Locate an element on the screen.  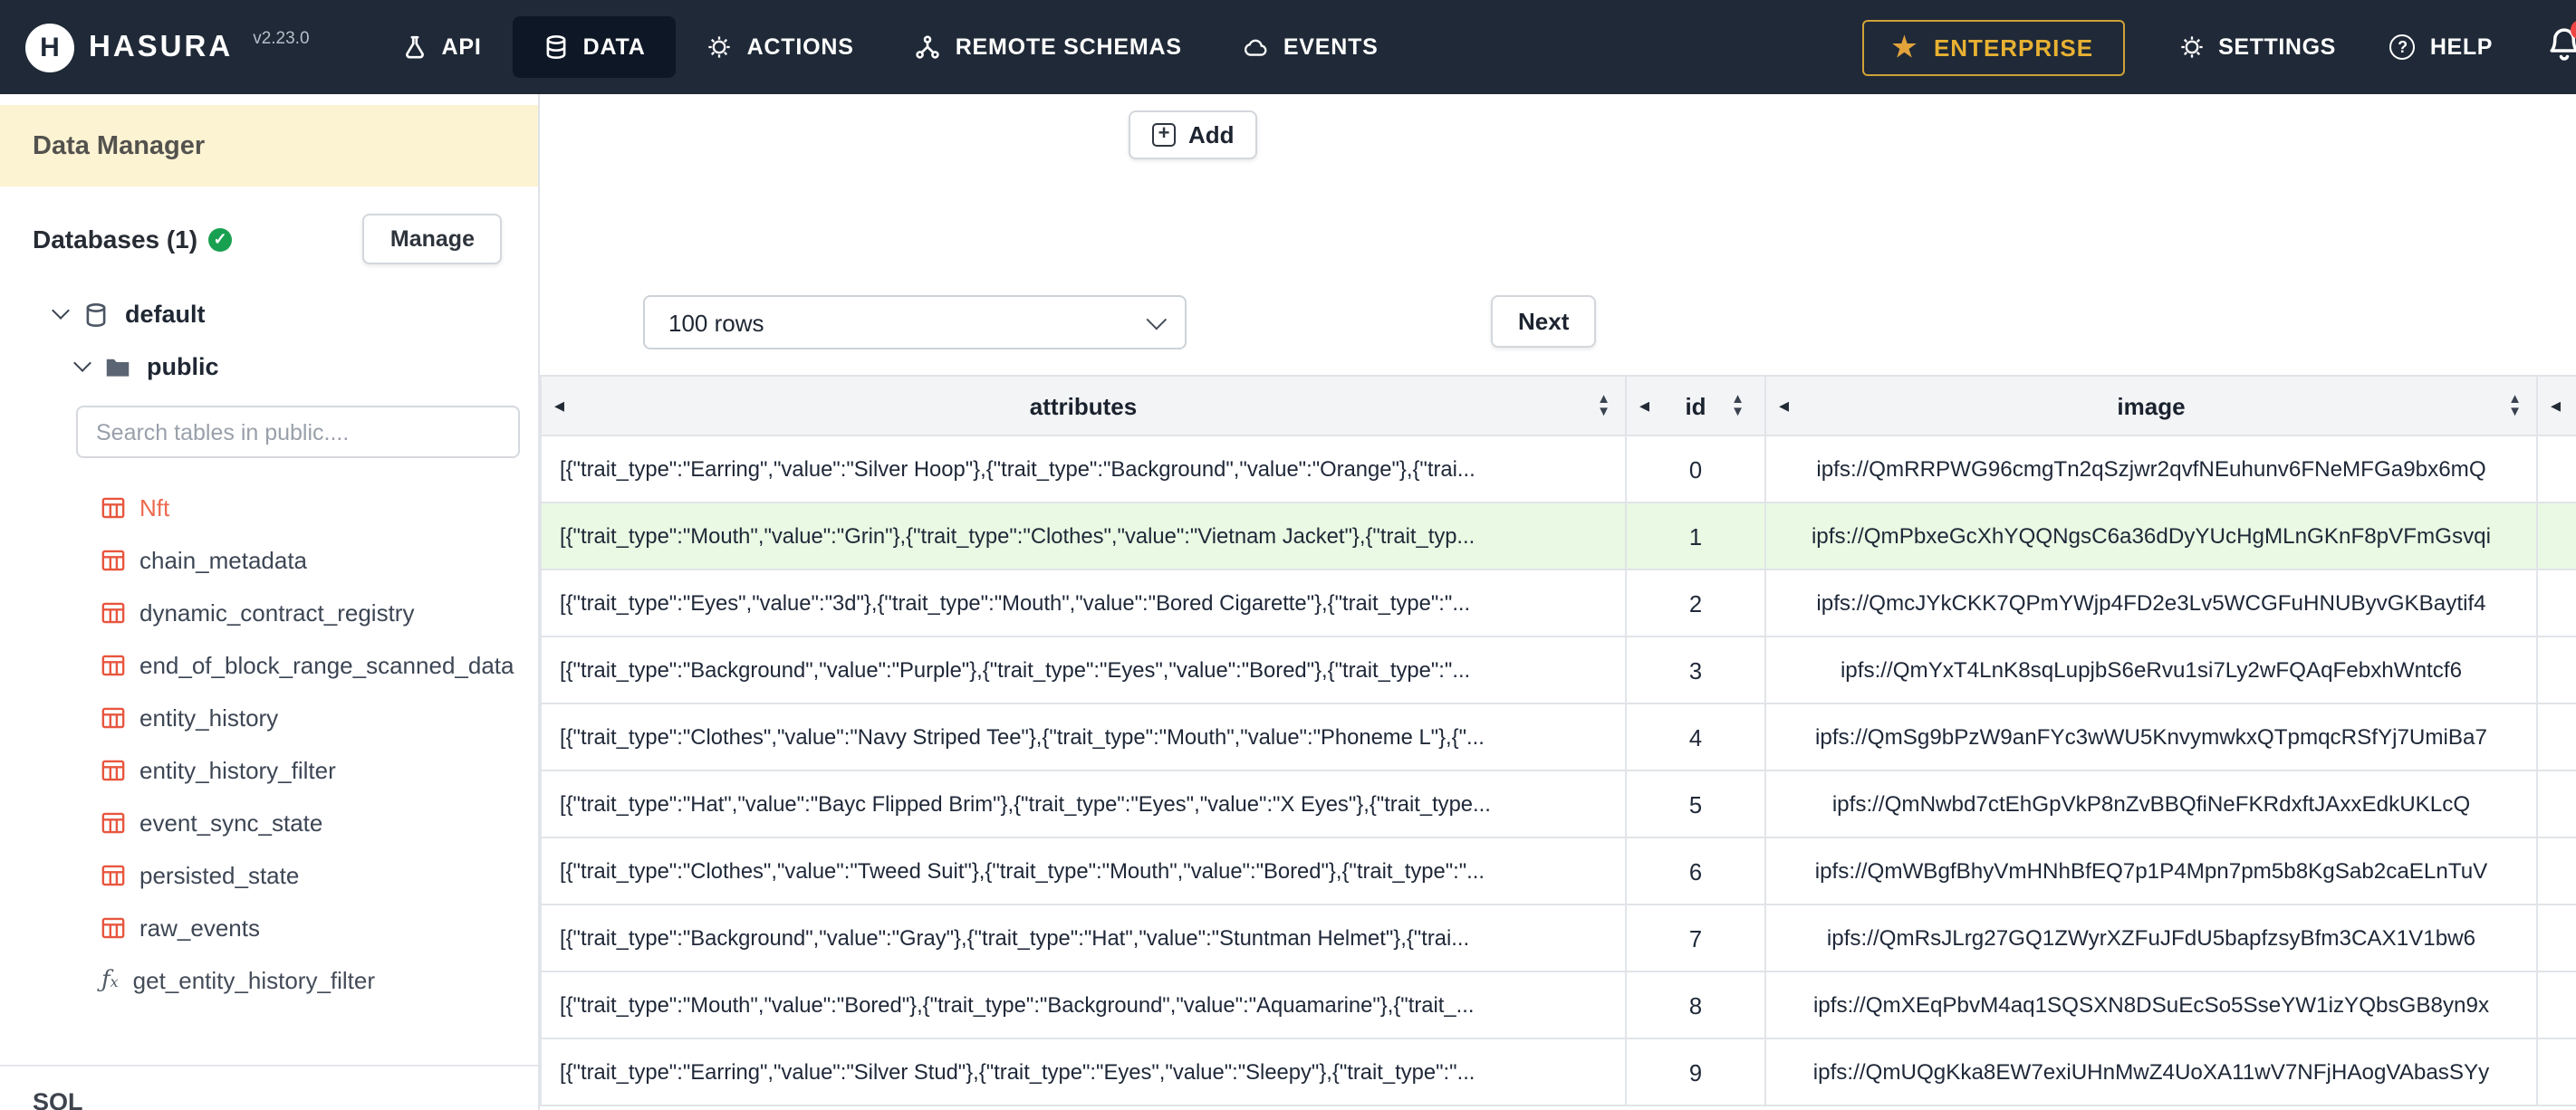
cell-id: 7 is located at coordinates (1695, 938).